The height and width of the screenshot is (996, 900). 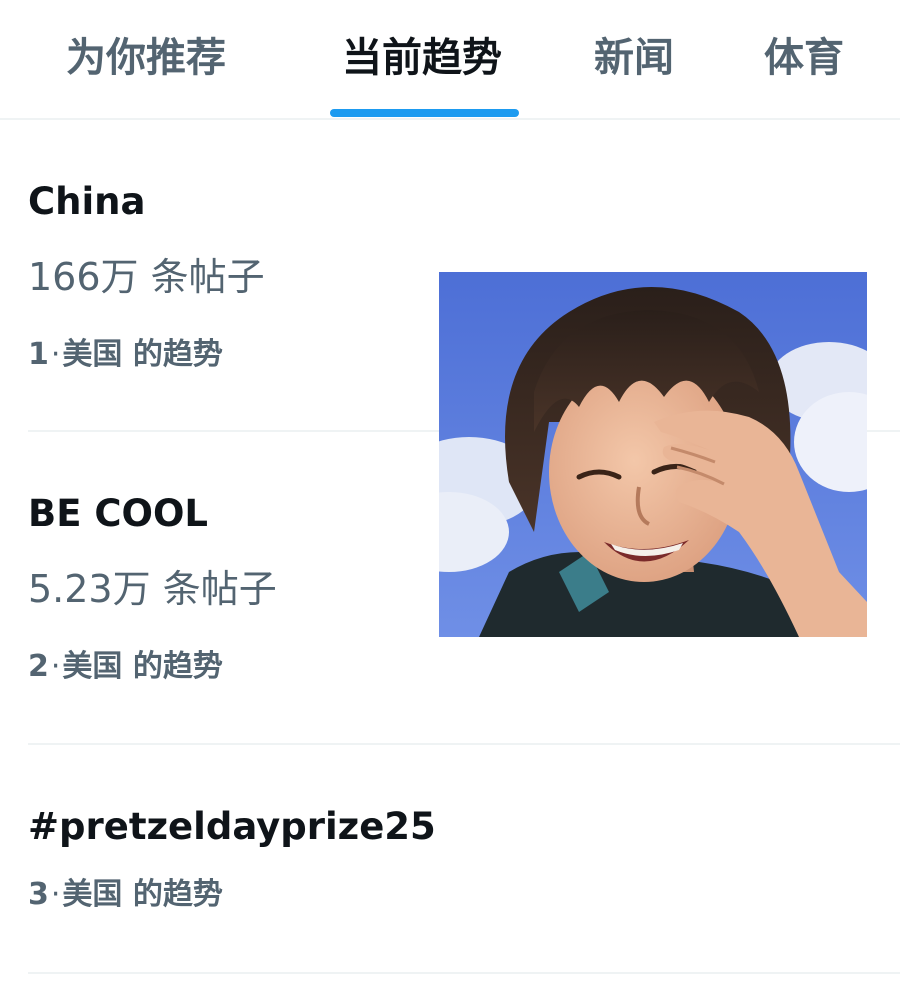 I want to click on trend-title: #pretzeldayprize25, so click(x=232, y=826).